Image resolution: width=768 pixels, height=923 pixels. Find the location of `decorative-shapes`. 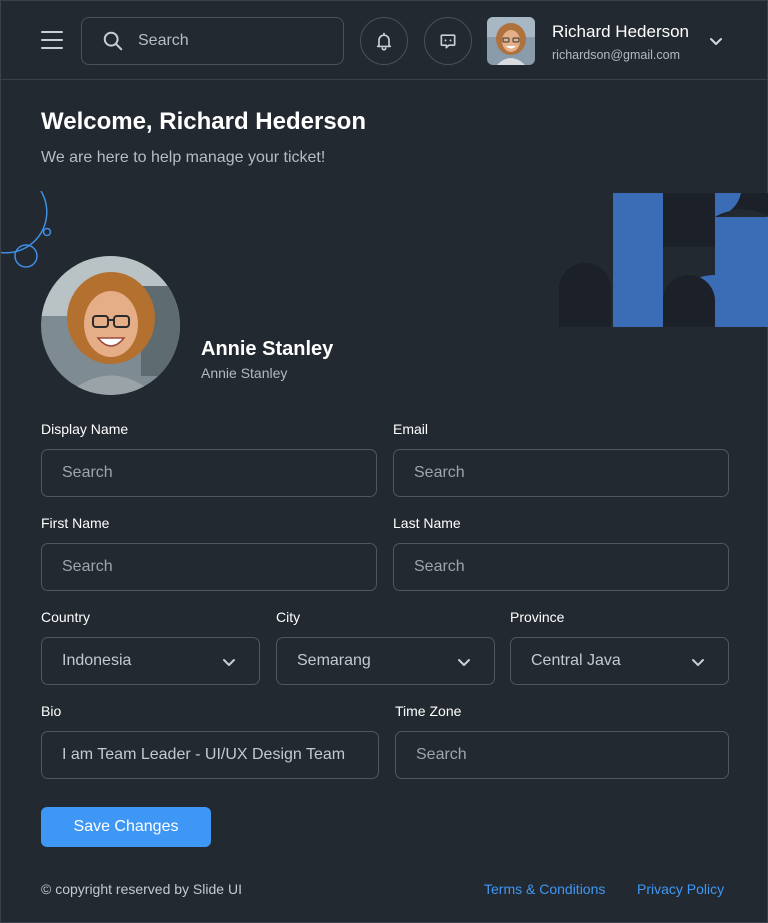

decorative-shapes is located at coordinates (663, 260).